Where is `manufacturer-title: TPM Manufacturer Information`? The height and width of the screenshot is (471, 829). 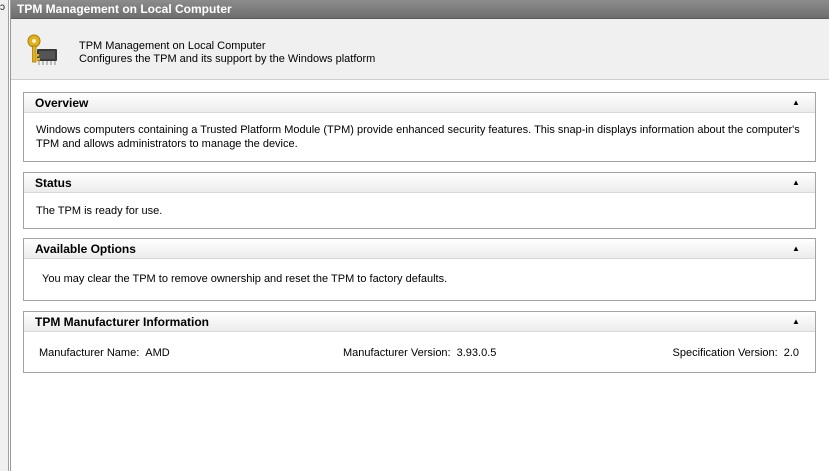
manufacturer-title: TPM Manufacturer Information is located at coordinates (122, 322).